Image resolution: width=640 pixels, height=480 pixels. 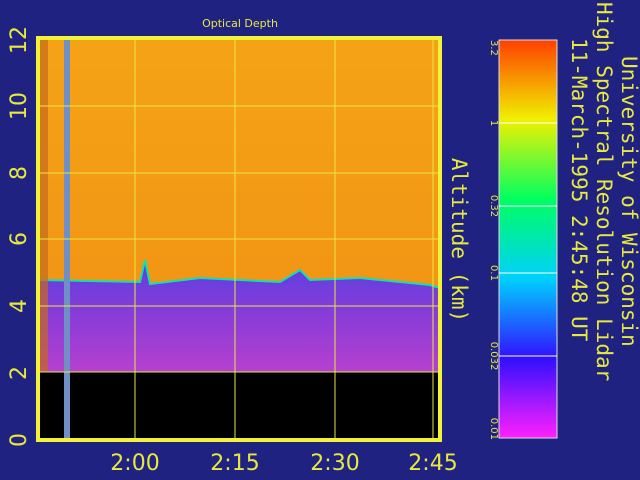 I want to click on x-tick-label: 2:15, so click(x=234, y=463).